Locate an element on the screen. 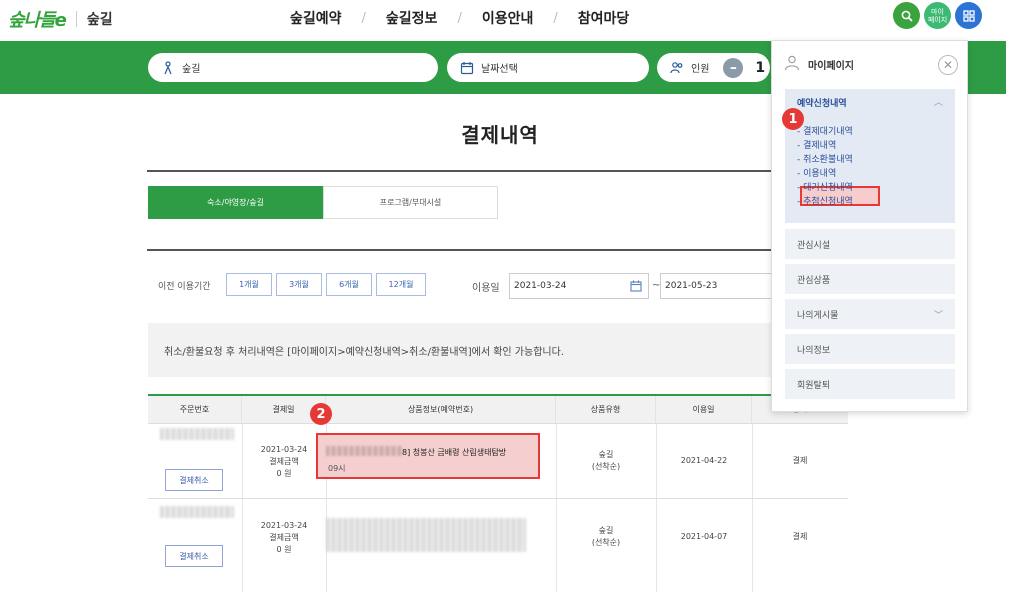 The width and height of the screenshot is (1018, 592). menu-withdraw: 회원탈퇴 is located at coordinates (870, 384).